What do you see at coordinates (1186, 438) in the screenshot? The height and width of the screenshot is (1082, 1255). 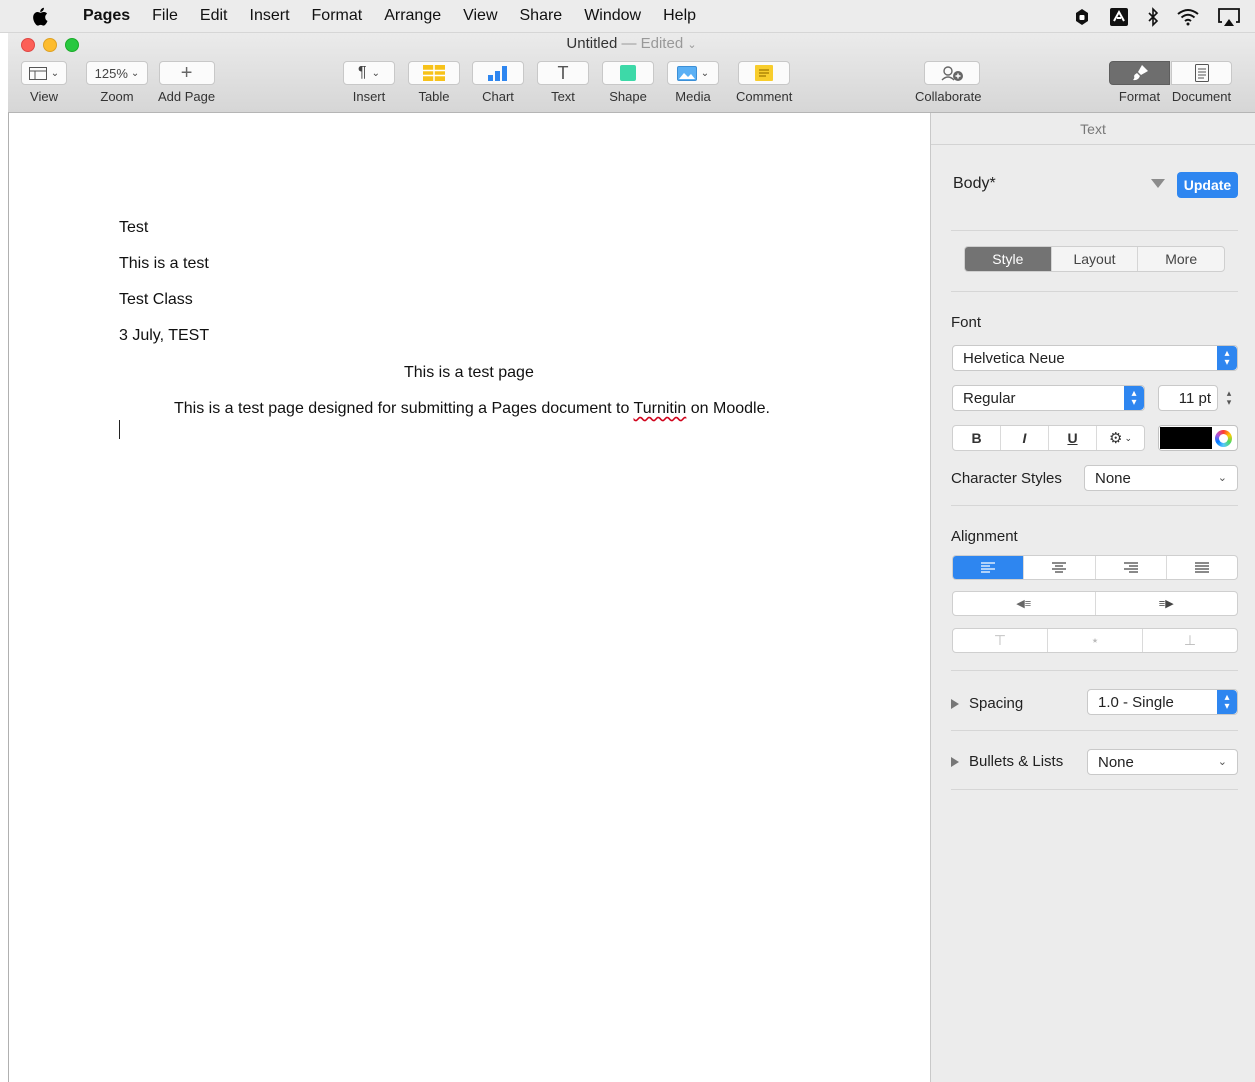 I see `text-color-swatch` at bounding box center [1186, 438].